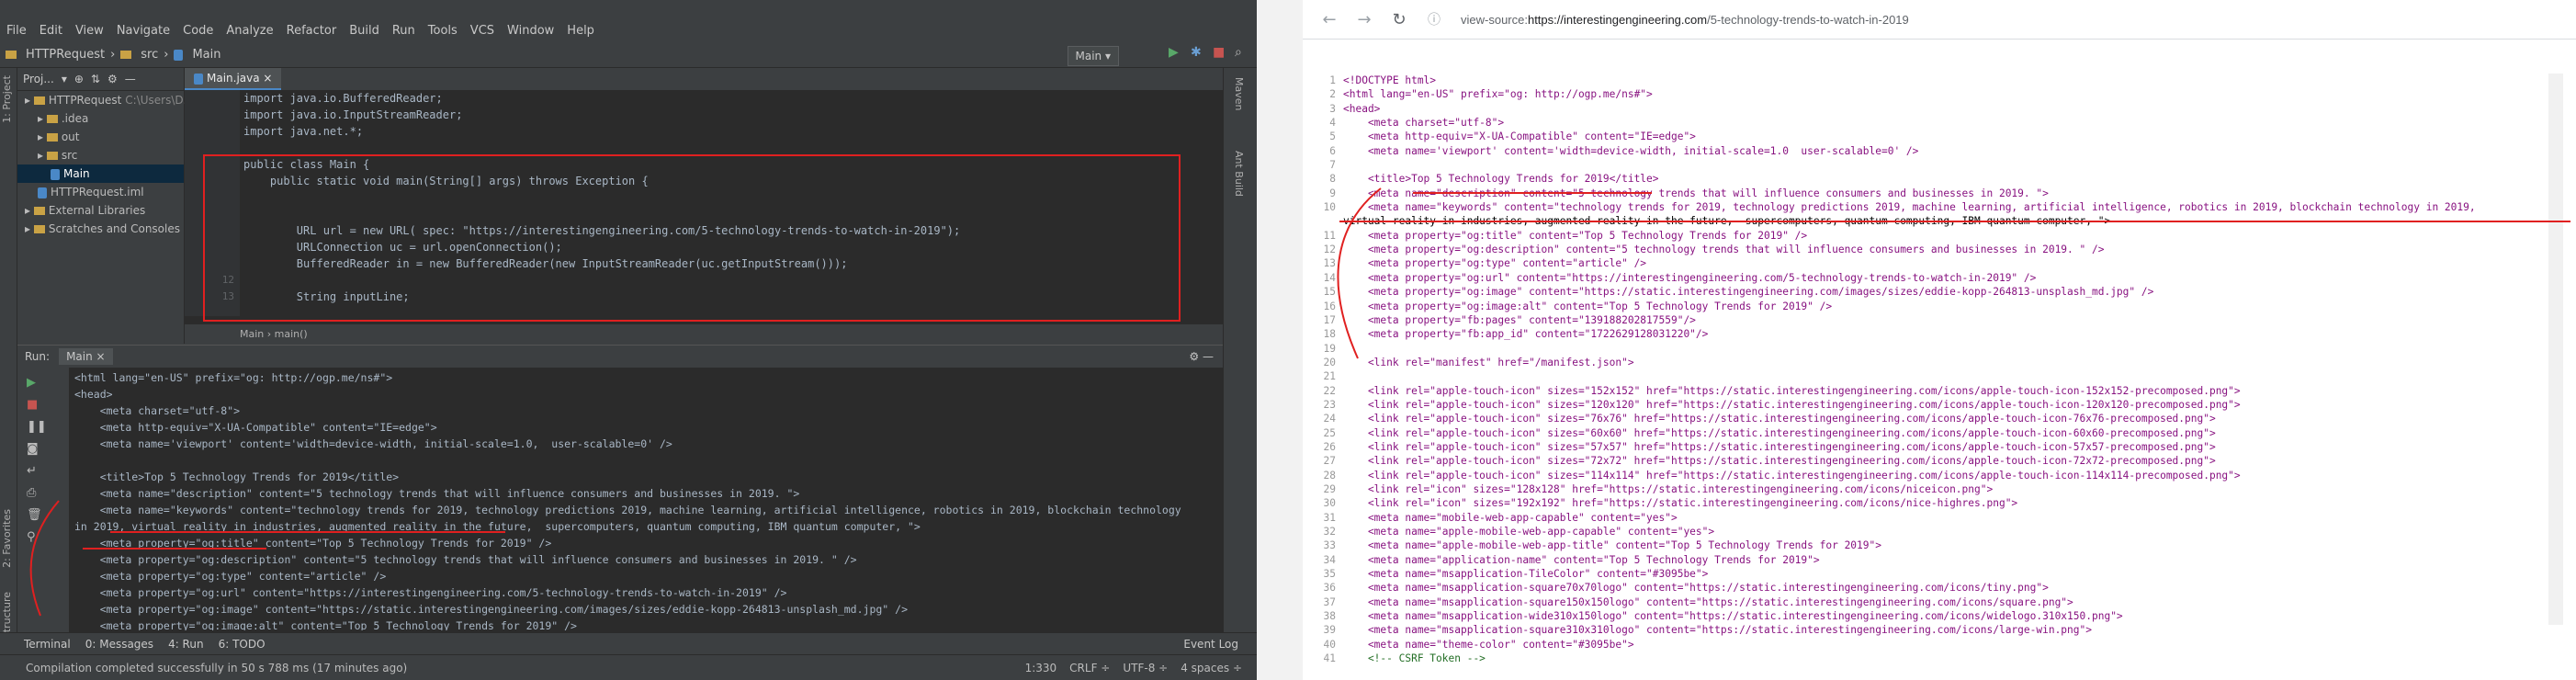 Image resolution: width=2576 pixels, height=680 pixels. Describe the element at coordinates (33, 471) in the screenshot. I see `soft-wrap-icon: ↵` at that location.